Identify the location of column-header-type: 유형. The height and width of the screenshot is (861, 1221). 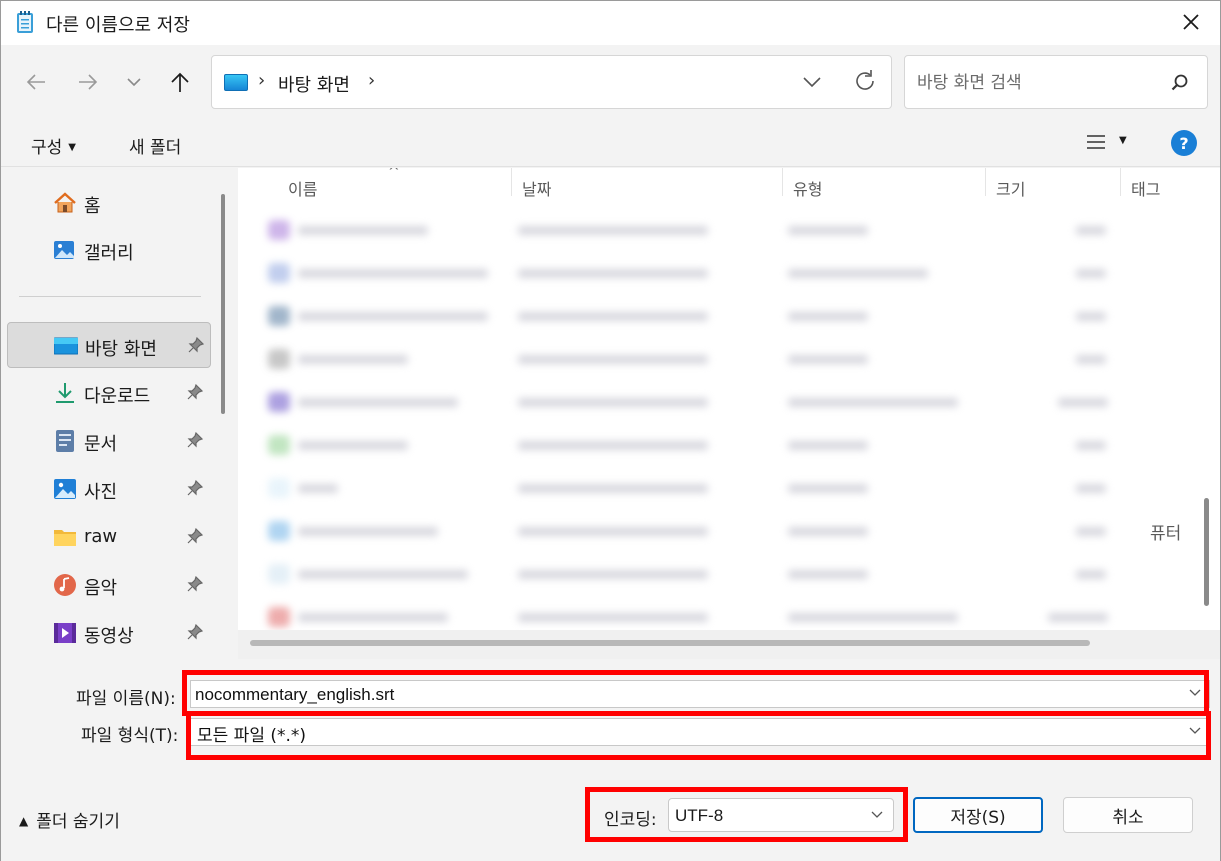
(807, 188).